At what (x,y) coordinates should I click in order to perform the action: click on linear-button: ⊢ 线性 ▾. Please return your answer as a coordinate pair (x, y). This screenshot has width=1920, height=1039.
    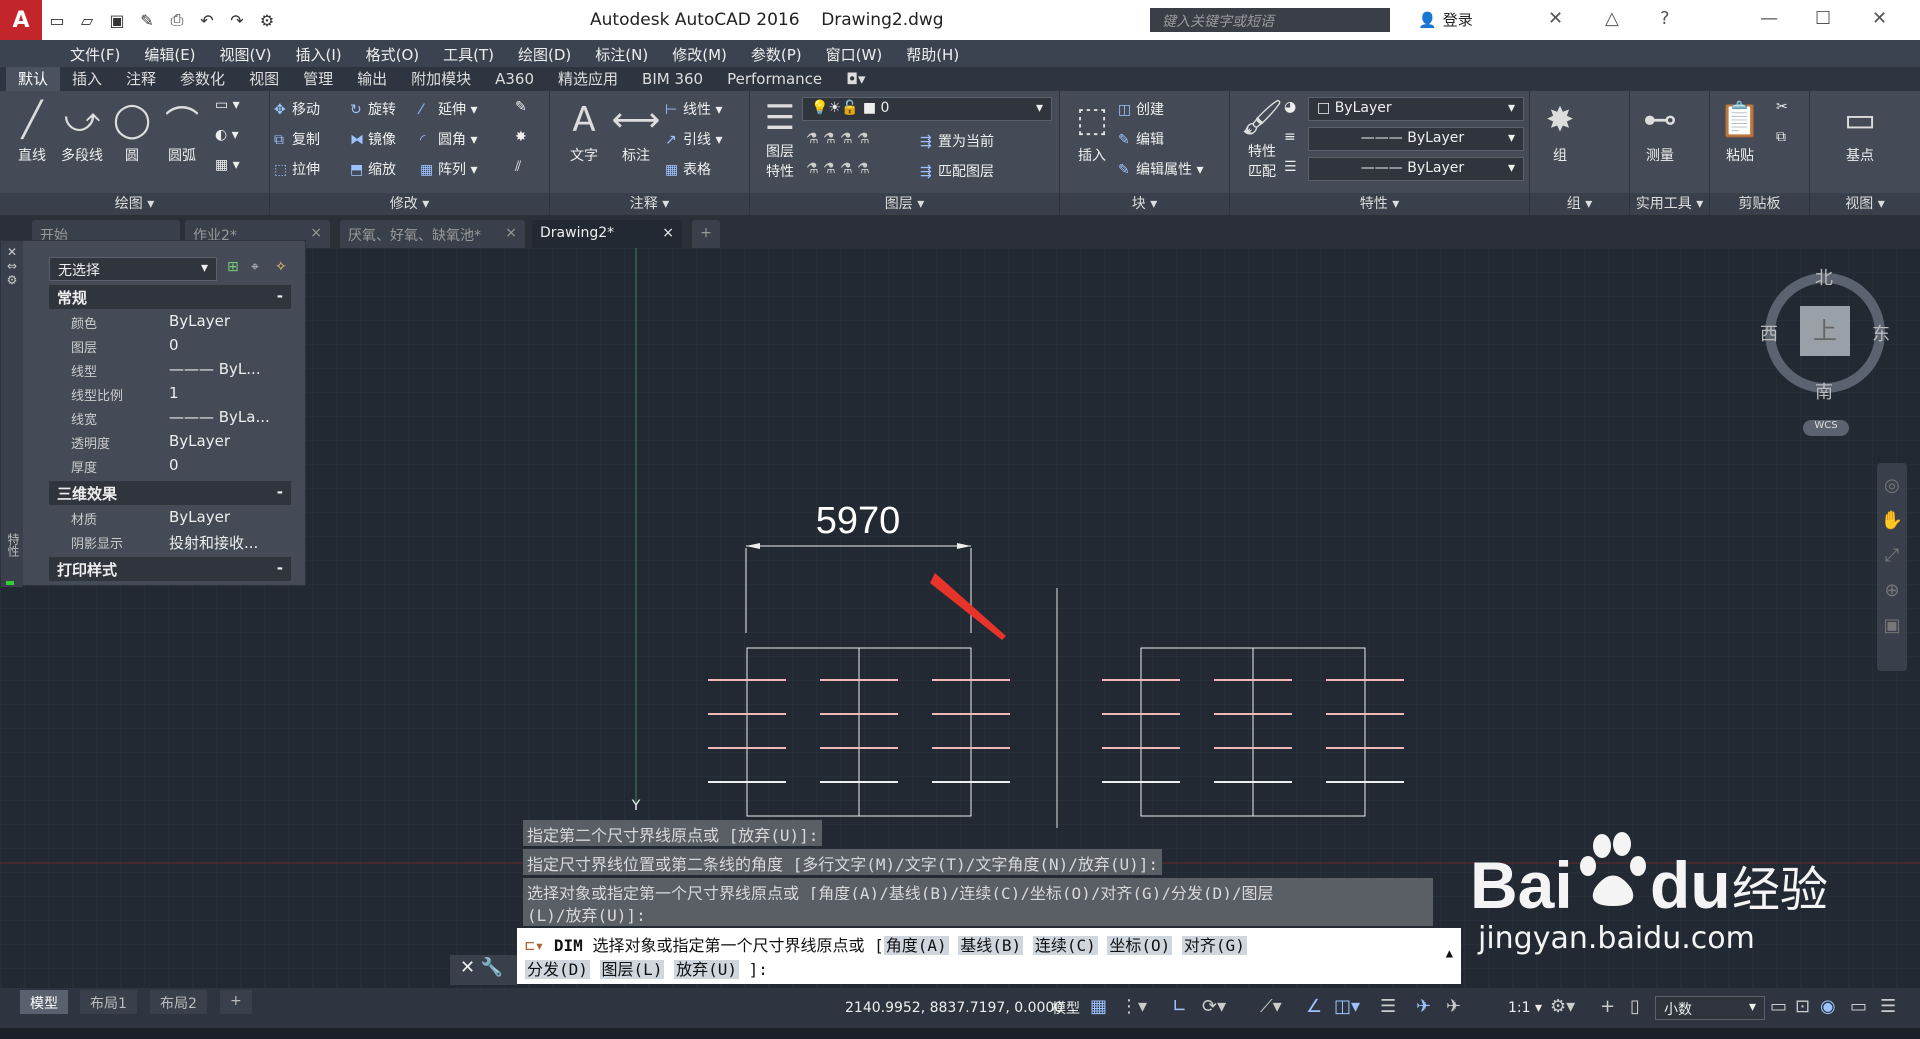
    Looking at the image, I should click on (693, 109).